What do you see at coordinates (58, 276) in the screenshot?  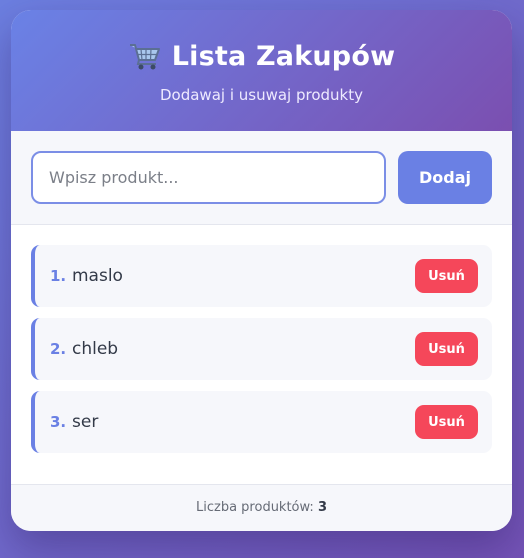 I see `item-number: 1.` at bounding box center [58, 276].